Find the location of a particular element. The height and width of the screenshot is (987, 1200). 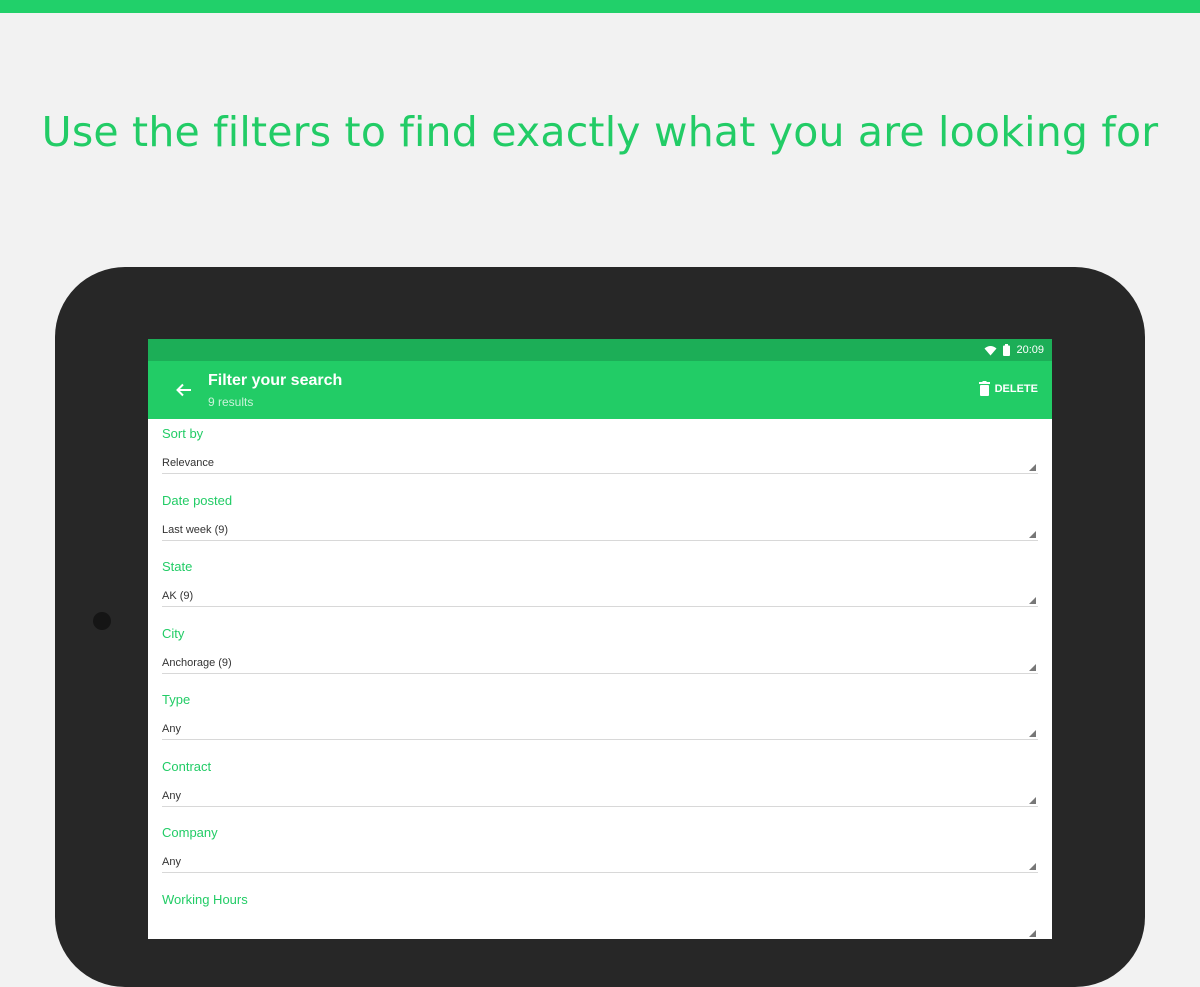

trash-icon is located at coordinates (984, 388).